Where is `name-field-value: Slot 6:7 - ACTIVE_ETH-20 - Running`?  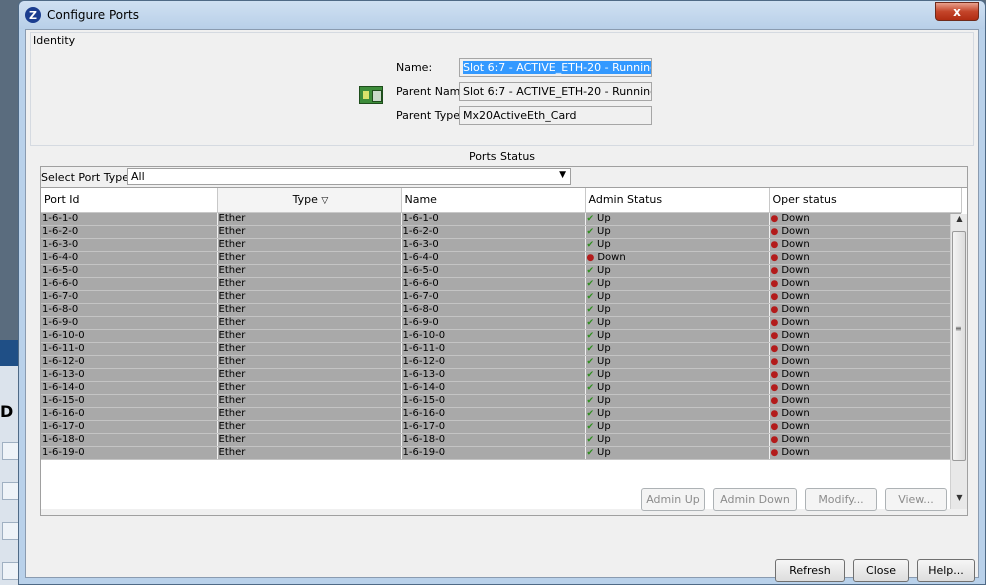
name-field-value: Slot 6:7 - ACTIVE_ETH-20 - Running is located at coordinates (557, 67).